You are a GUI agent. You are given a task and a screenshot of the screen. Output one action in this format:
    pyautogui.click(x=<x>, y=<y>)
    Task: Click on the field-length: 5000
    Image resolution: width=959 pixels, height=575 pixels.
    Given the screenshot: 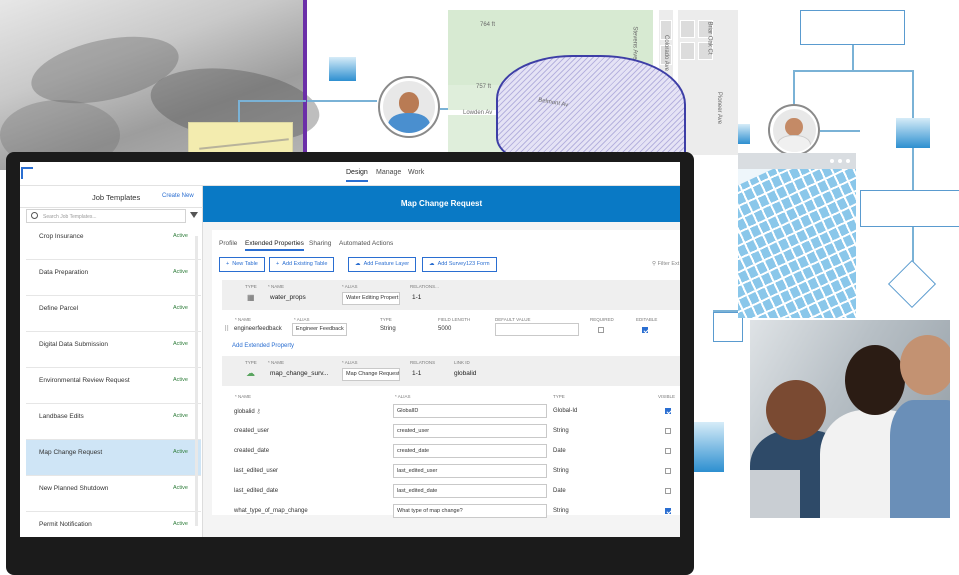 What is the action you would take?
    pyautogui.click(x=445, y=329)
    